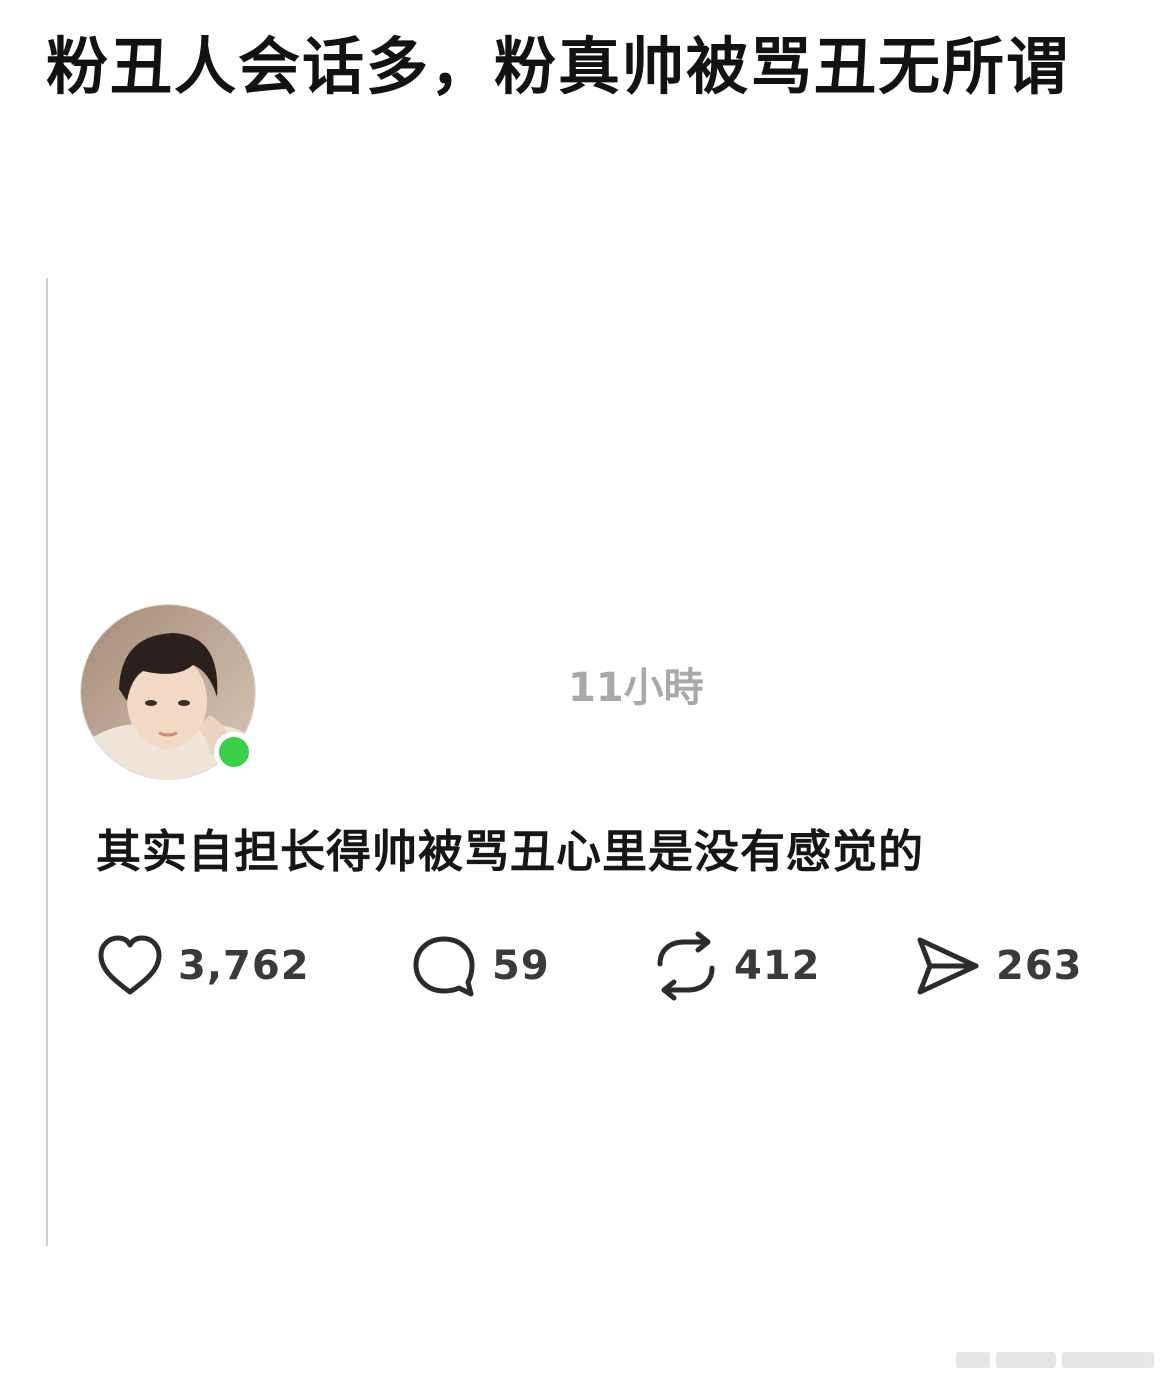 This screenshot has width=1168, height=1382. What do you see at coordinates (244, 966) in the screenshot?
I see `like-count: 3,762` at bounding box center [244, 966].